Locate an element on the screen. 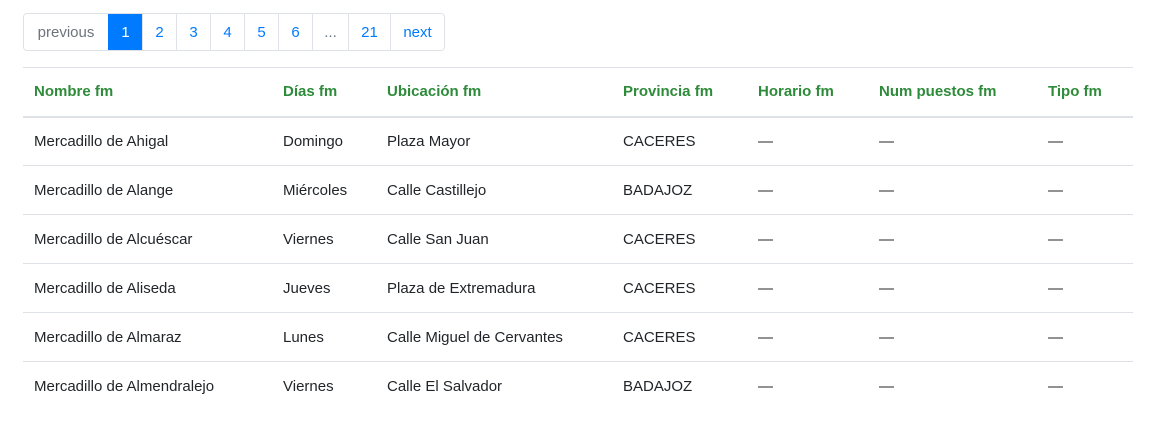 This screenshot has height=429, width=1153. cell-ubicacion: Plaza Mayor is located at coordinates (494, 141).